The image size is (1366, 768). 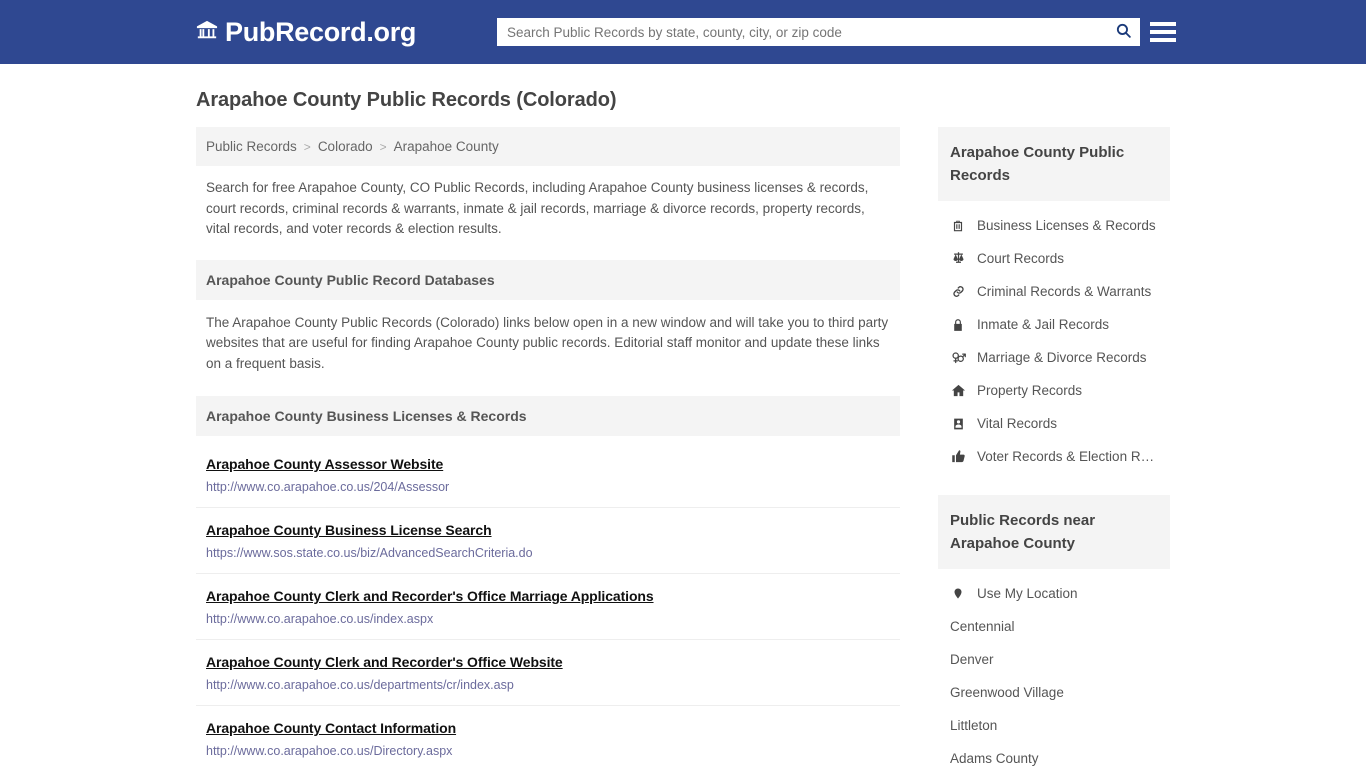 What do you see at coordinates (251, 146) in the screenshot?
I see `breadcrumb-item-public-records: Public Records` at bounding box center [251, 146].